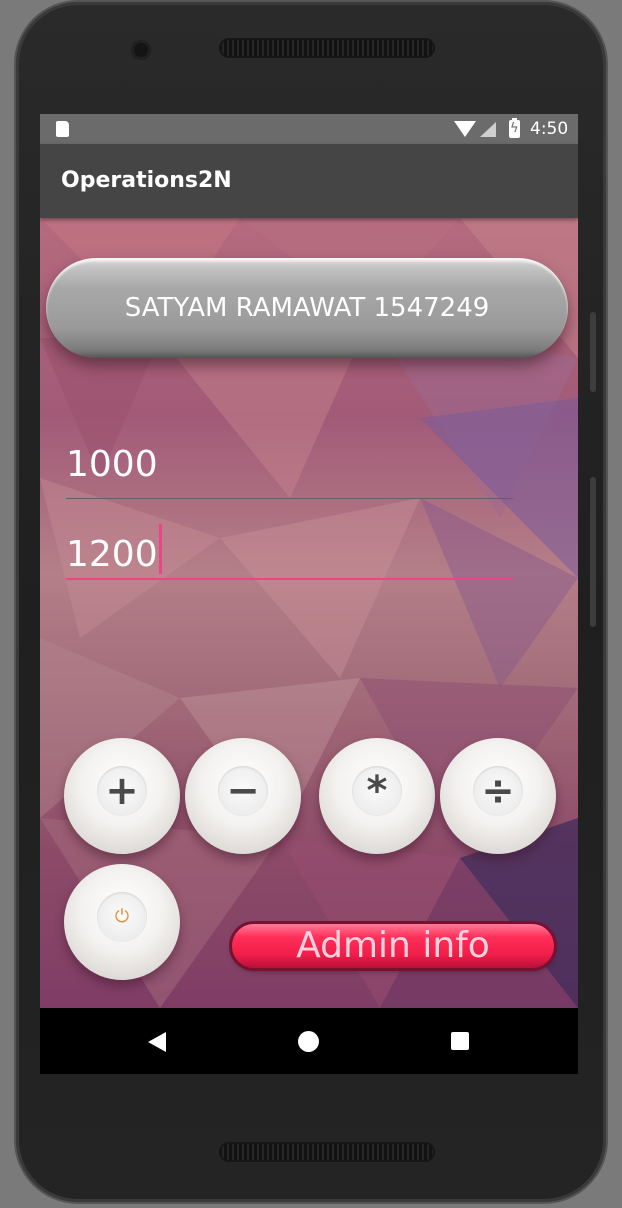 This screenshot has width=622, height=1208. Describe the element at coordinates (377, 791) in the screenshot. I see `multiply-icon: *` at that location.